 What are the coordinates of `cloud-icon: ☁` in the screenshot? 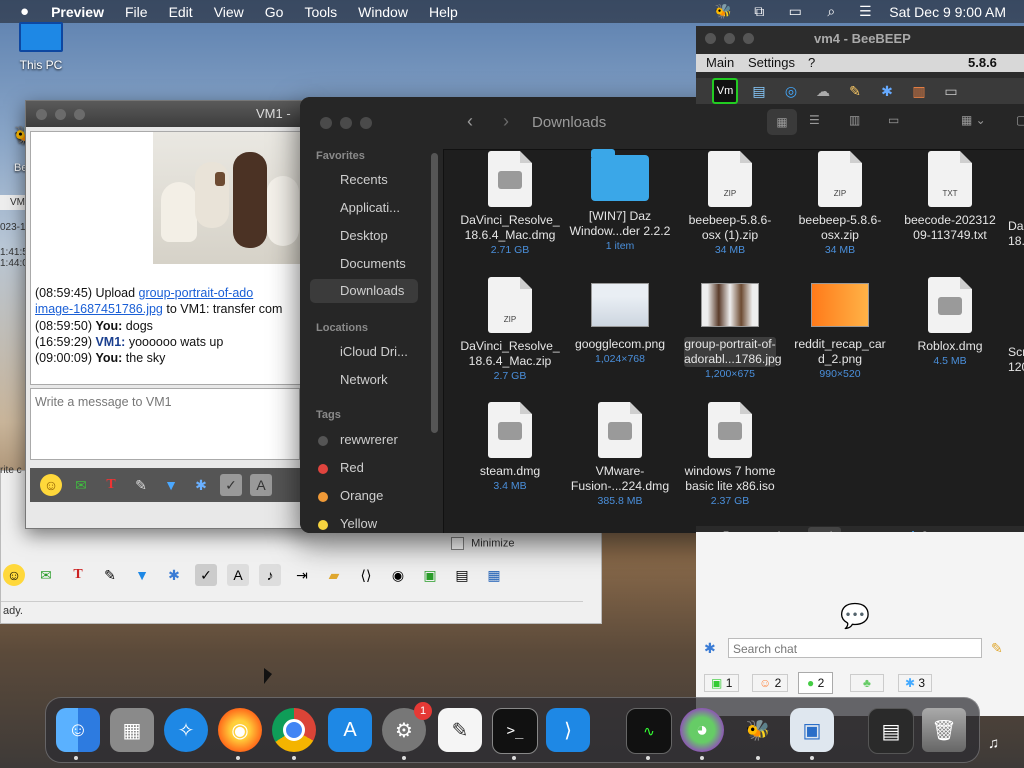 It's located at (823, 91).